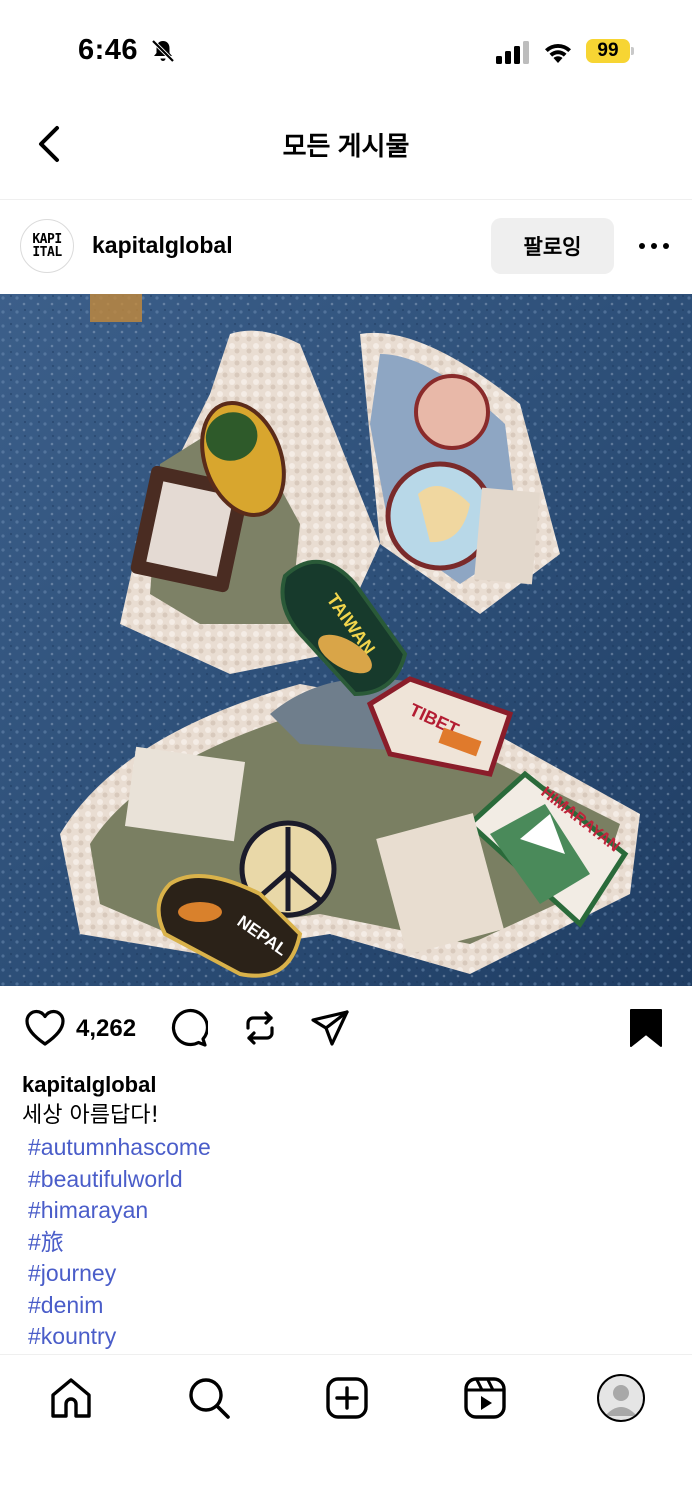  I want to click on reels-icon, so click(485, 1398).